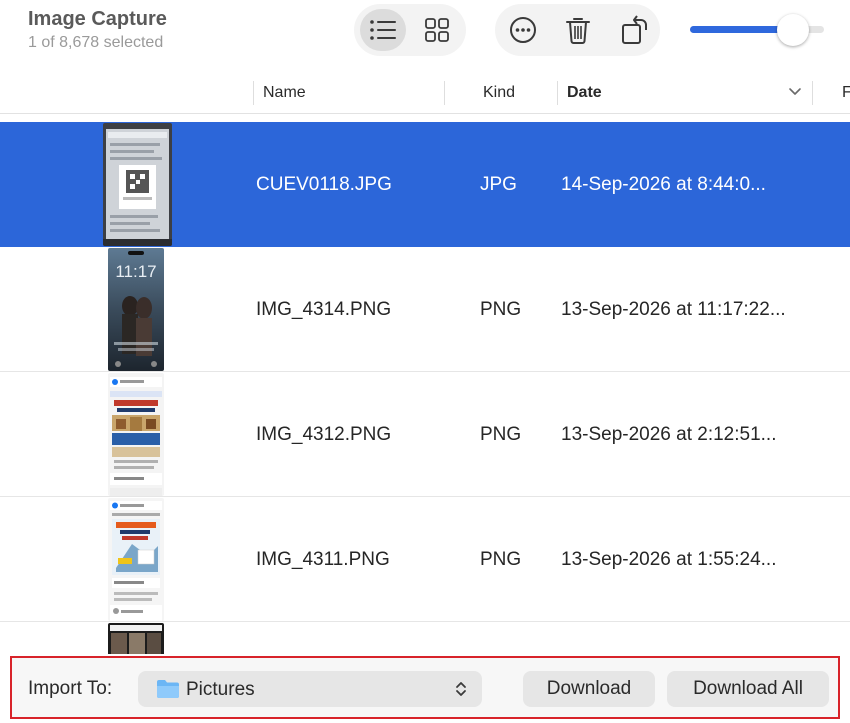  I want to click on slider-knob, so click(793, 30).